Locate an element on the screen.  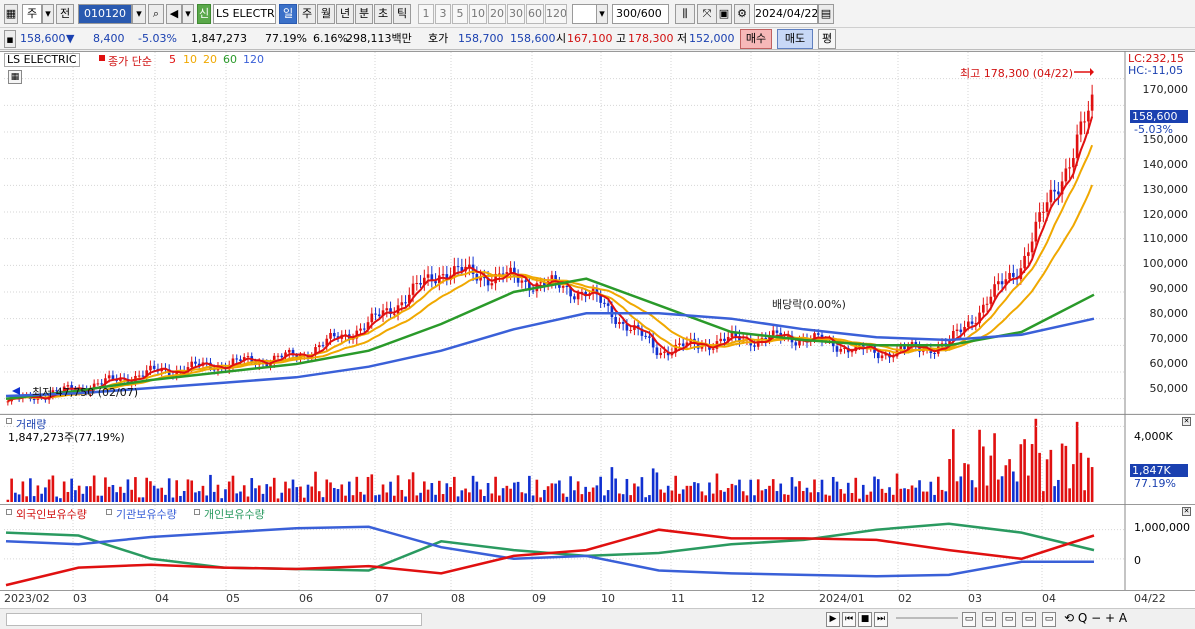
x-axis-label: 05 is located at coordinates (233, 598).